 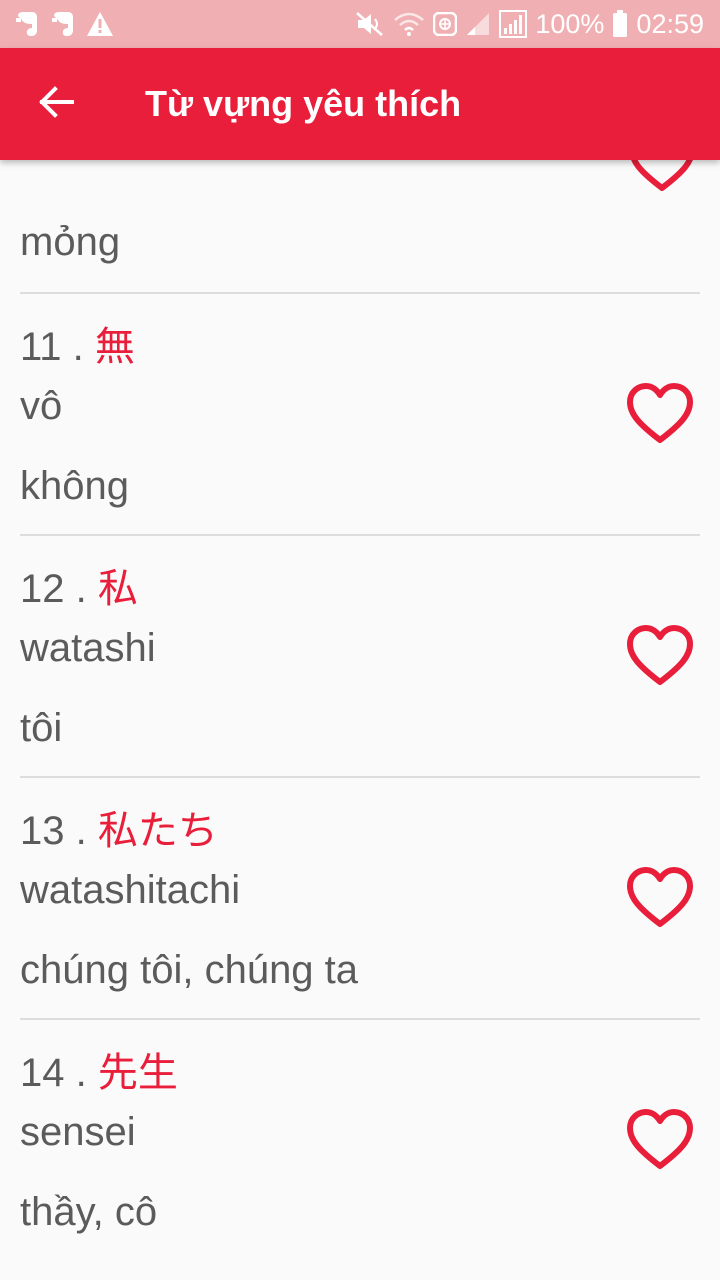 I want to click on battery-icon, so click(x=620, y=24).